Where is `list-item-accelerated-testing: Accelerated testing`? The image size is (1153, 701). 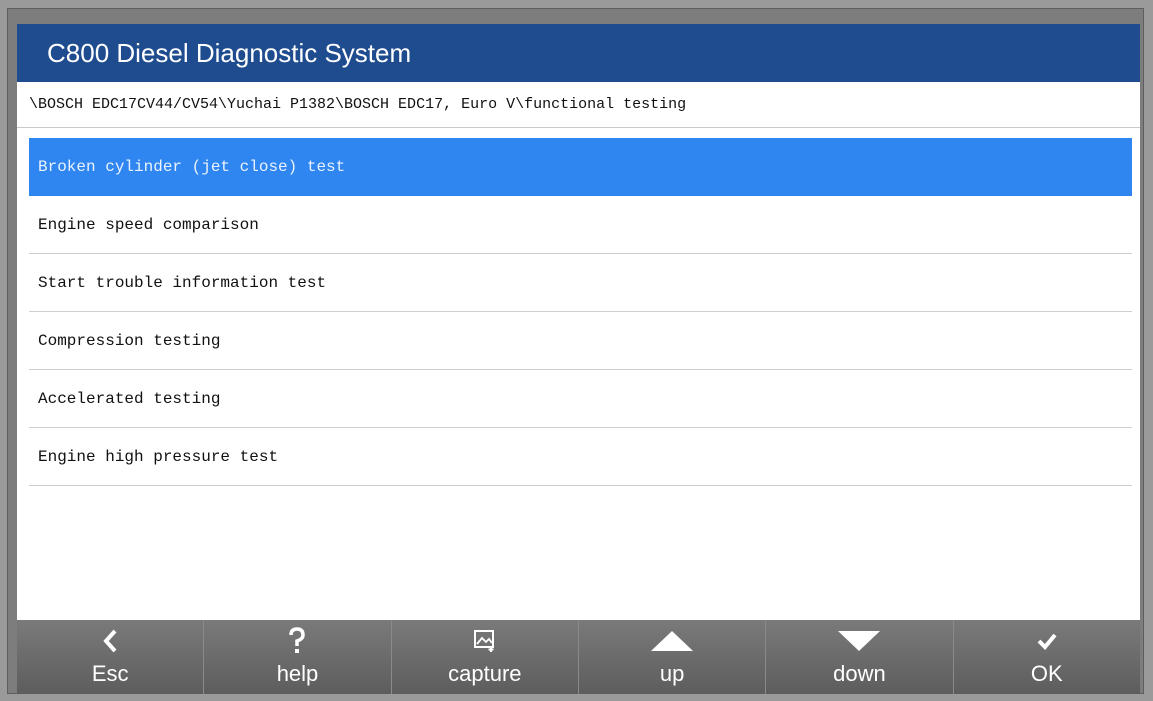
list-item-accelerated-testing: Accelerated testing is located at coordinates (580, 399).